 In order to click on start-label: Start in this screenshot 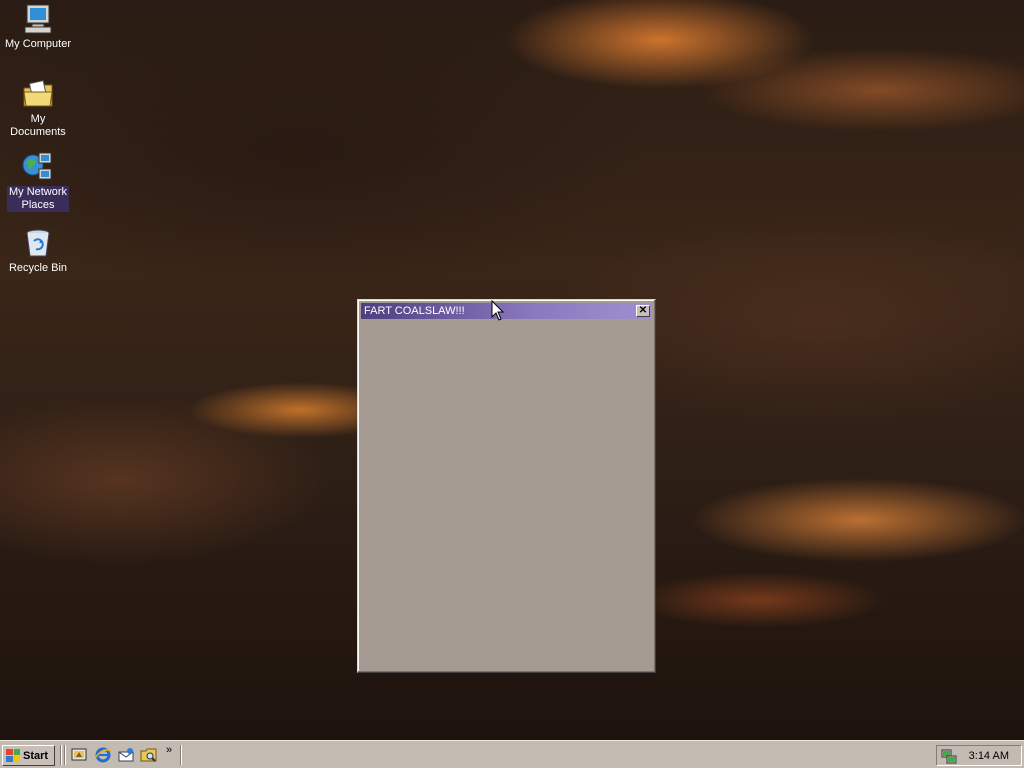, I will do `click(36, 755)`.